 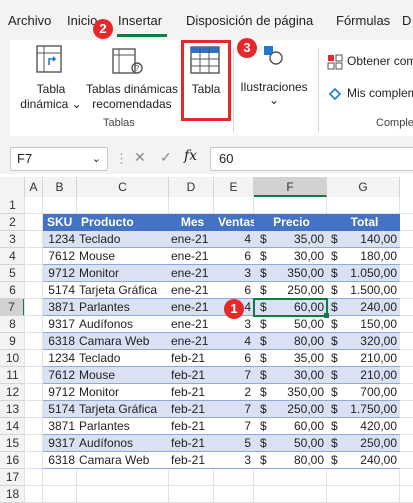 What do you see at coordinates (191, 222) in the screenshot?
I see `table-header-cell: Mes` at bounding box center [191, 222].